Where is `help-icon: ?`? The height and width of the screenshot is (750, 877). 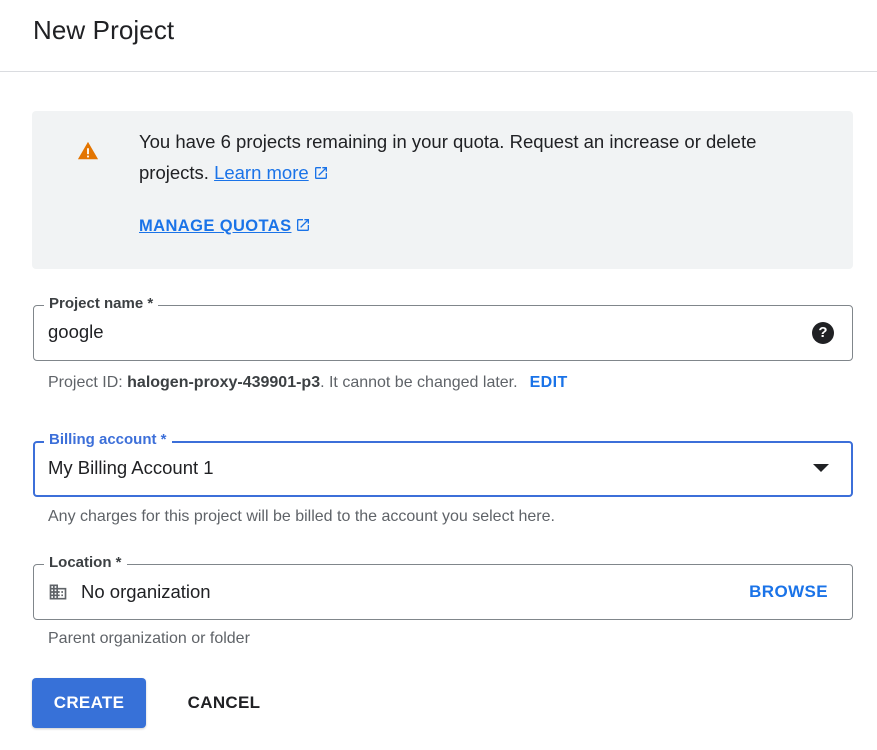 help-icon: ? is located at coordinates (823, 333).